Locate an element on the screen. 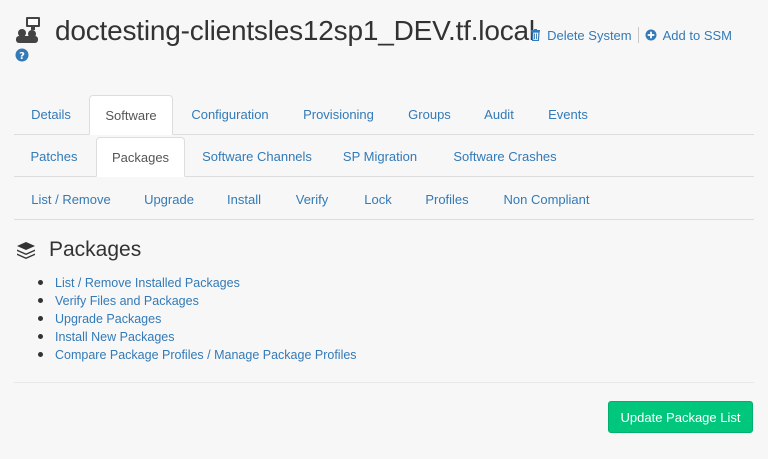  system-title: doctesting-clientsles12sp1_DEV.tf.local is located at coordinates (295, 30).